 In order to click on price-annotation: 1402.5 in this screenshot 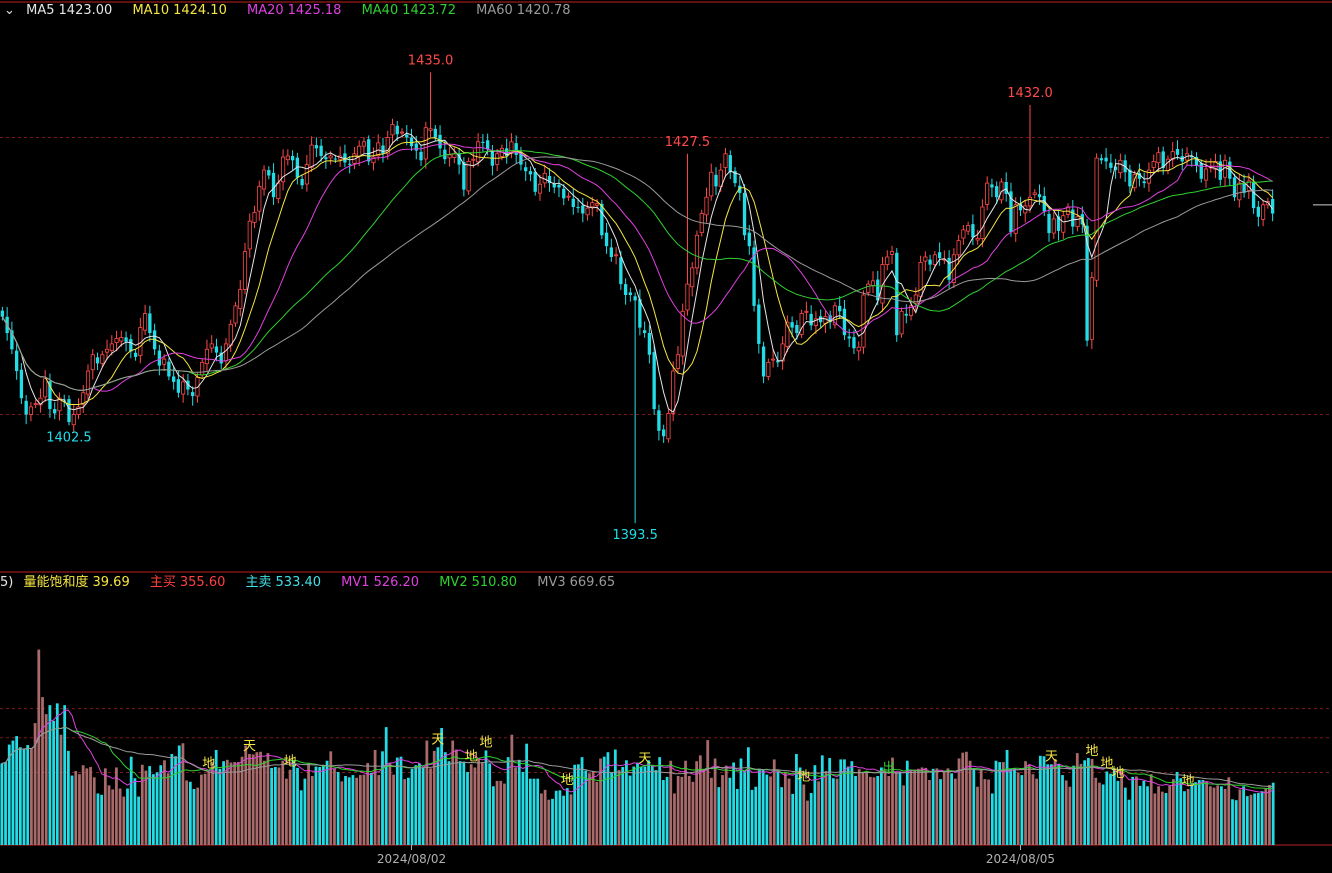, I will do `click(69, 437)`.